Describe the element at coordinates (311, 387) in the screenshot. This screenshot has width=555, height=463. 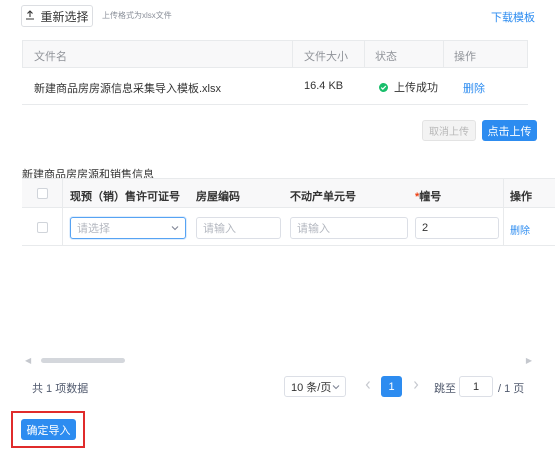
I see `page-size-value: 10 条/页` at that location.